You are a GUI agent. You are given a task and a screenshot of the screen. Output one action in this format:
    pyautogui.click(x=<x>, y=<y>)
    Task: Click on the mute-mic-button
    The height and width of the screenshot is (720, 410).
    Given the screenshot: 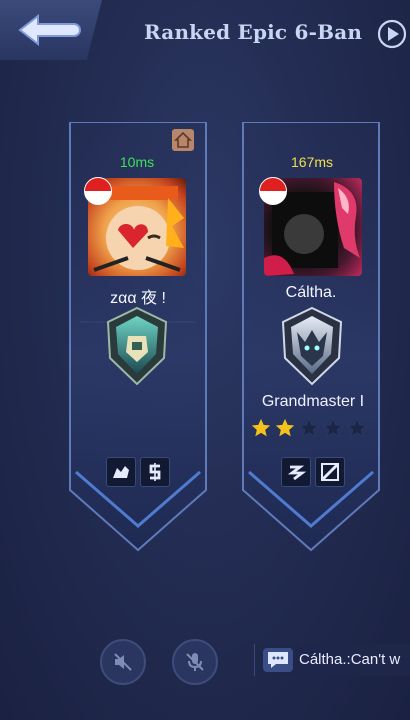 What is the action you would take?
    pyautogui.click(x=195, y=662)
    